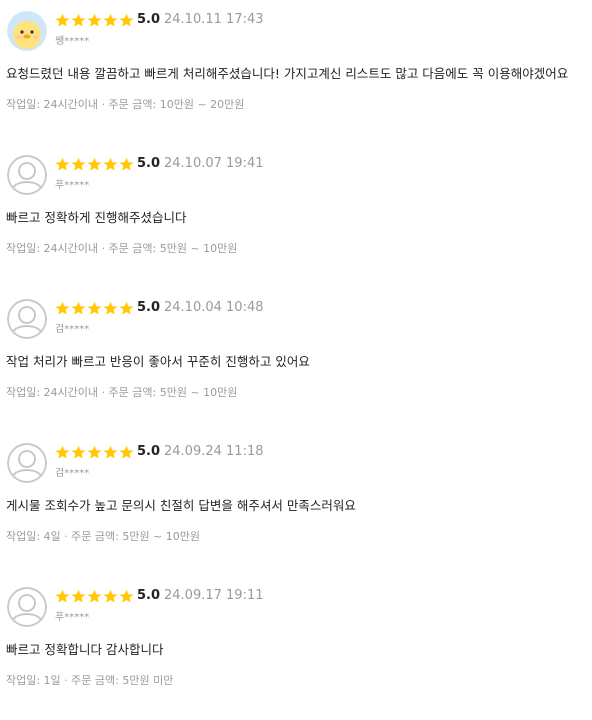  What do you see at coordinates (214, 19) in the screenshot?
I see `review-date: 24.10.11 17:43` at bounding box center [214, 19].